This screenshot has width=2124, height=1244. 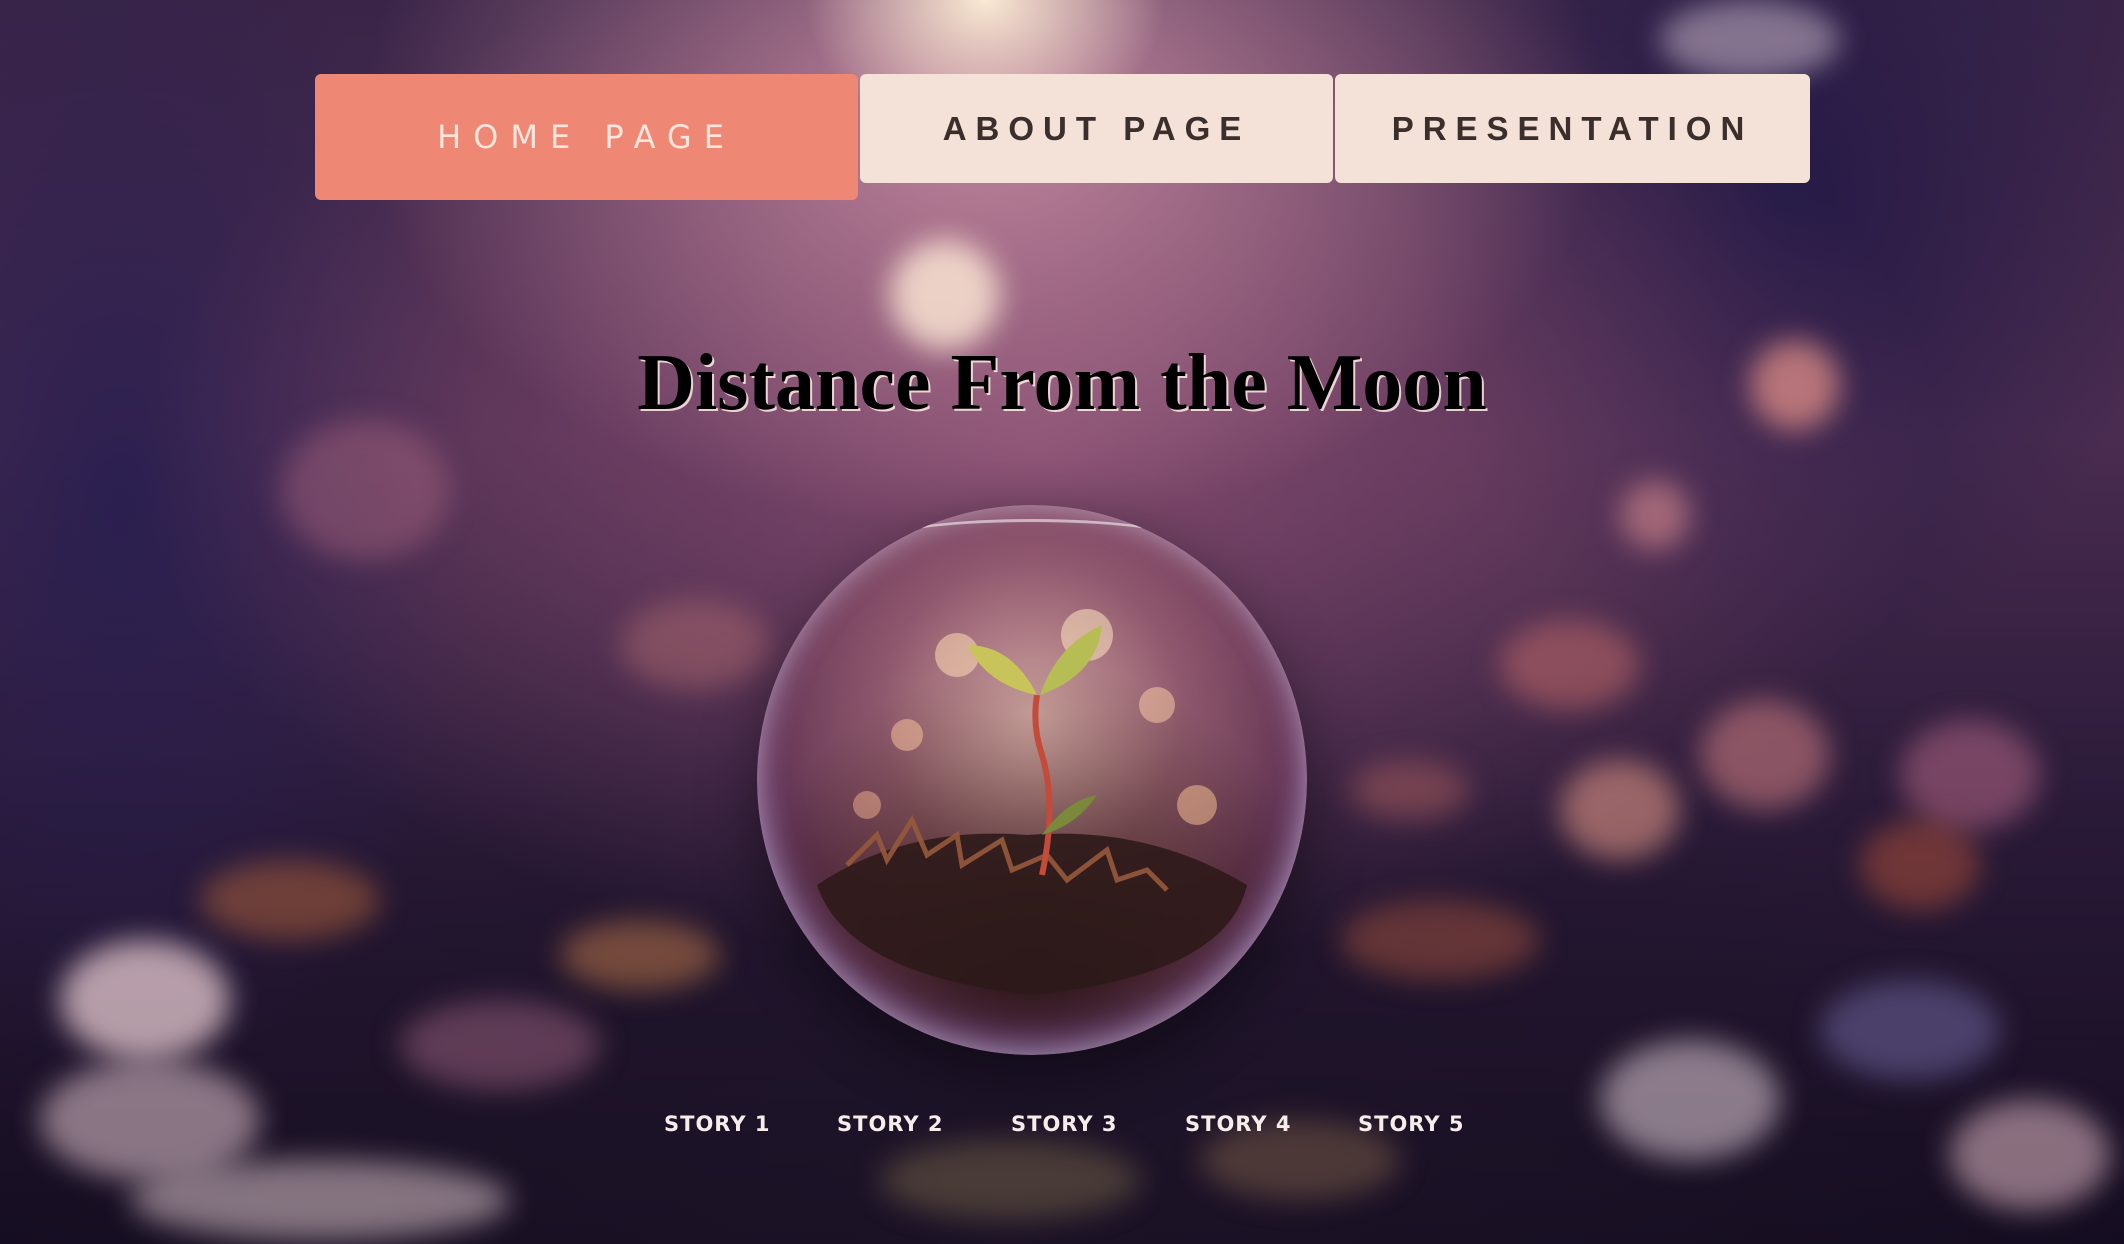 I want to click on story-5-link: STORY 5, so click(x=1411, y=1124).